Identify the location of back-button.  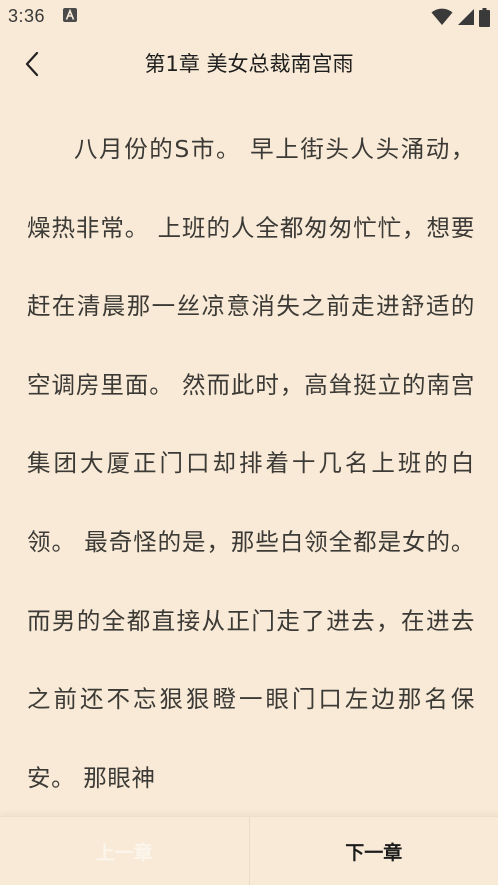
(32, 64).